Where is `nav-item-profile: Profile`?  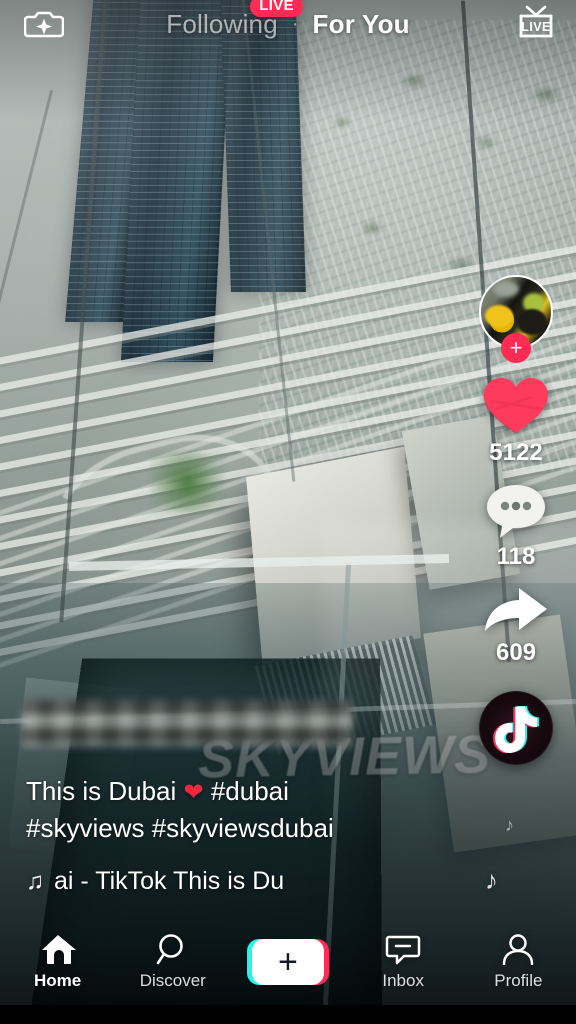
nav-item-profile: Profile is located at coordinates (518, 962).